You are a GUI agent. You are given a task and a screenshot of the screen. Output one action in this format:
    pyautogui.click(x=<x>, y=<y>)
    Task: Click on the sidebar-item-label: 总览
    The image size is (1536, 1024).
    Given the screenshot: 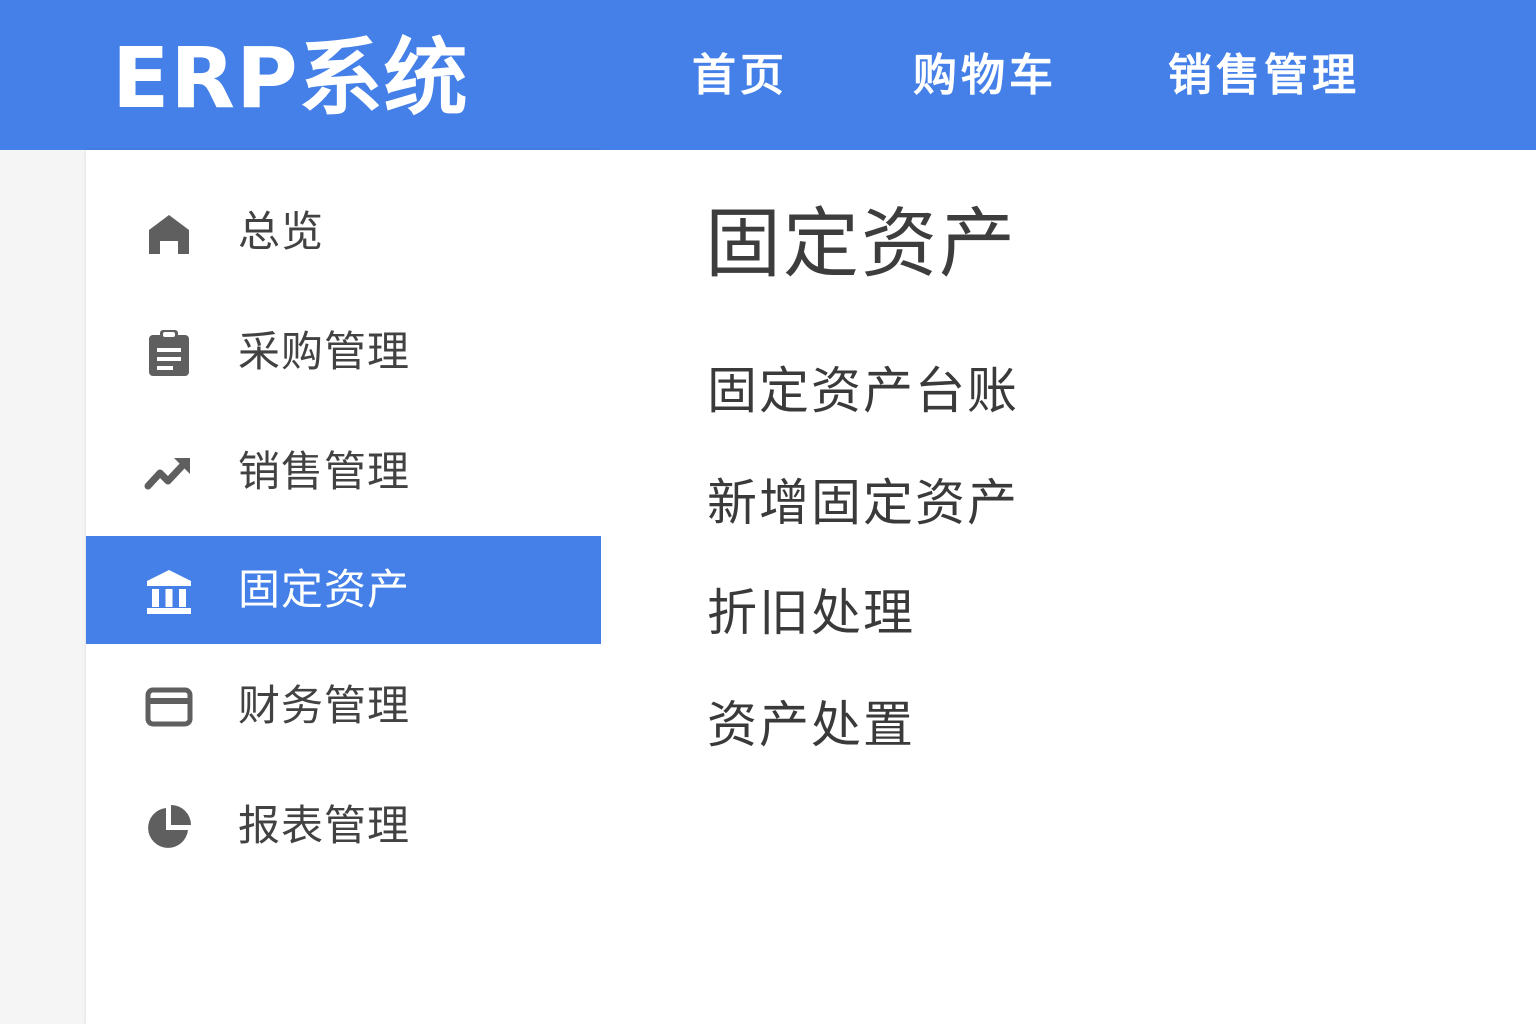 What is the action you would take?
    pyautogui.click(x=281, y=231)
    